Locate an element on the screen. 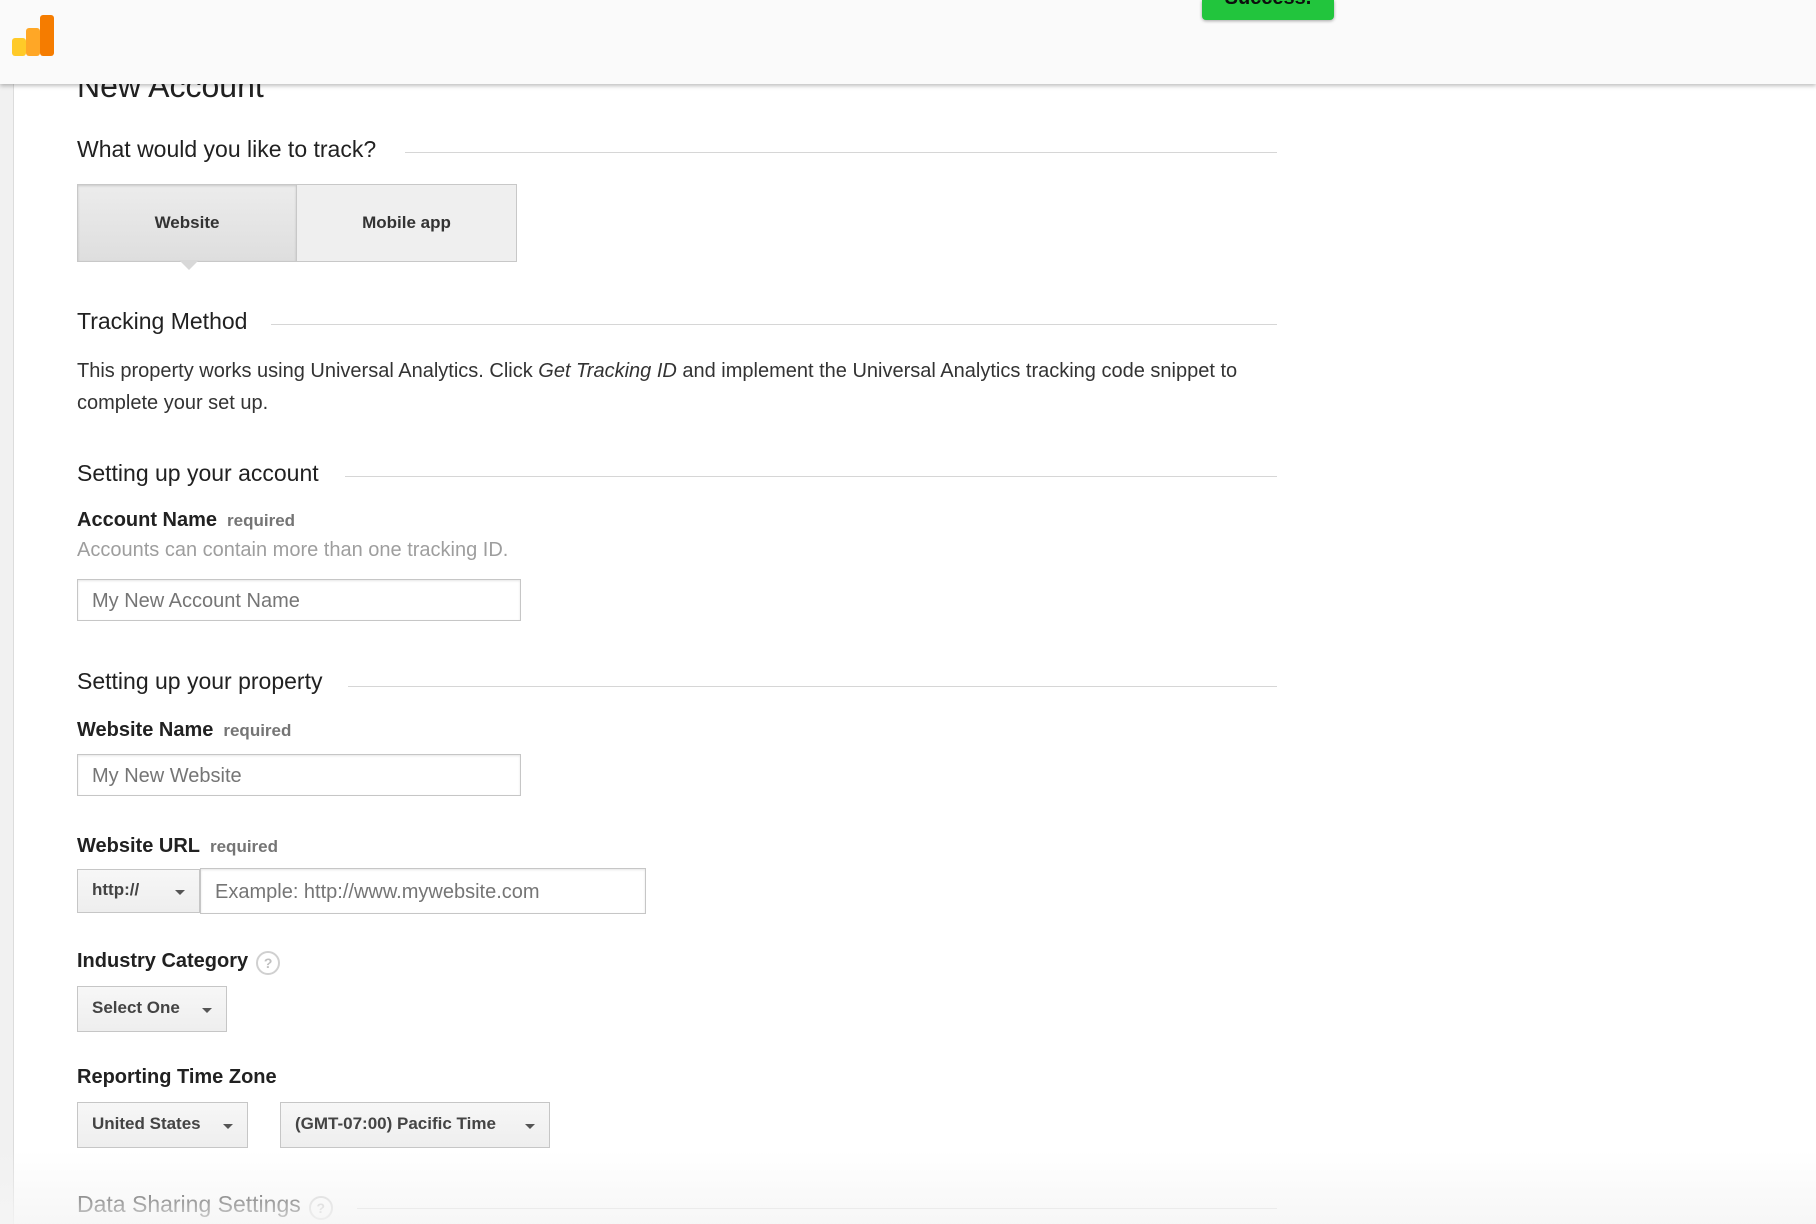 The image size is (1816, 1224). reporting-time-zone-label: Reporting Time Zone is located at coordinates (177, 1077).